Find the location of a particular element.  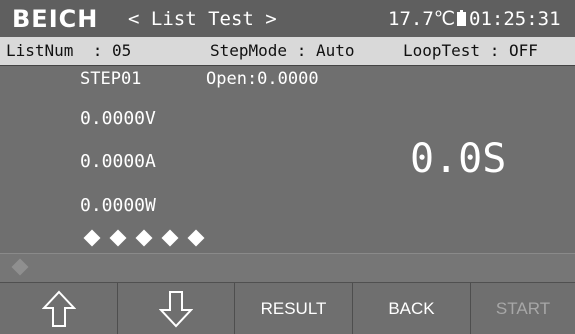

clock: 01:25:31 is located at coordinates (509, 19).